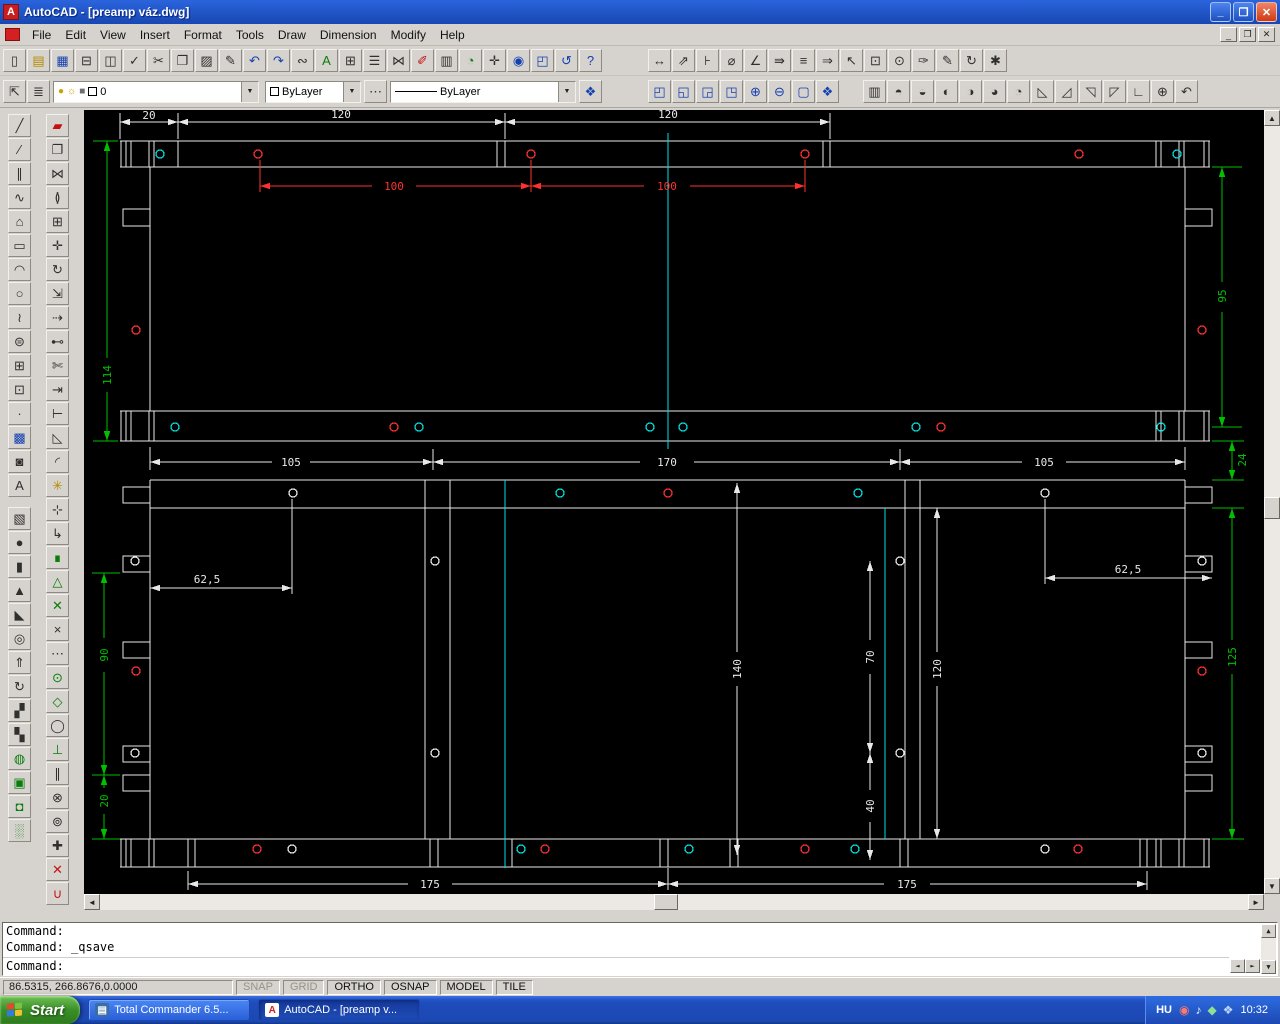 This screenshot has width=1280, height=1024. What do you see at coordinates (57, 125) in the screenshot?
I see `erase-icon: ▰` at bounding box center [57, 125].